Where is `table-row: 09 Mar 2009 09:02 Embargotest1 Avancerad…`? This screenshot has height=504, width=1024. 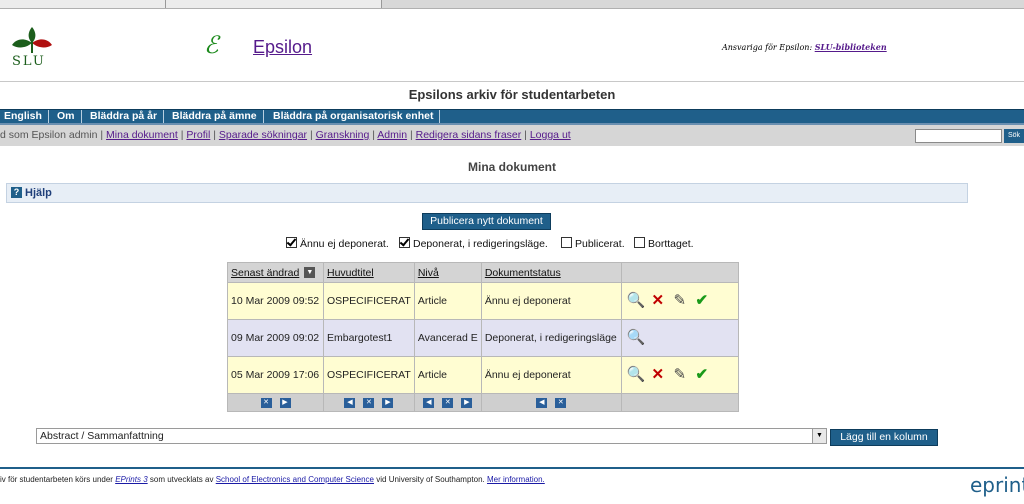
table-row: 09 Mar 2009 09:02 Embargotest1 Avancerad… is located at coordinates (483, 338).